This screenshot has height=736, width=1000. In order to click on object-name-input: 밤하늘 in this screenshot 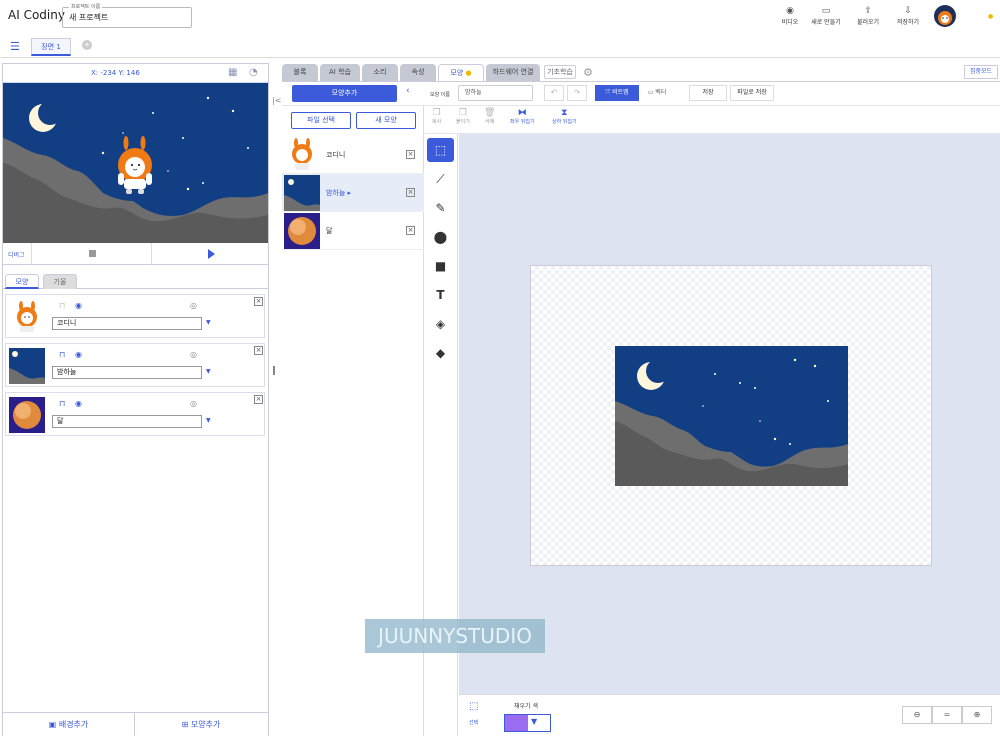, I will do `click(127, 372)`.